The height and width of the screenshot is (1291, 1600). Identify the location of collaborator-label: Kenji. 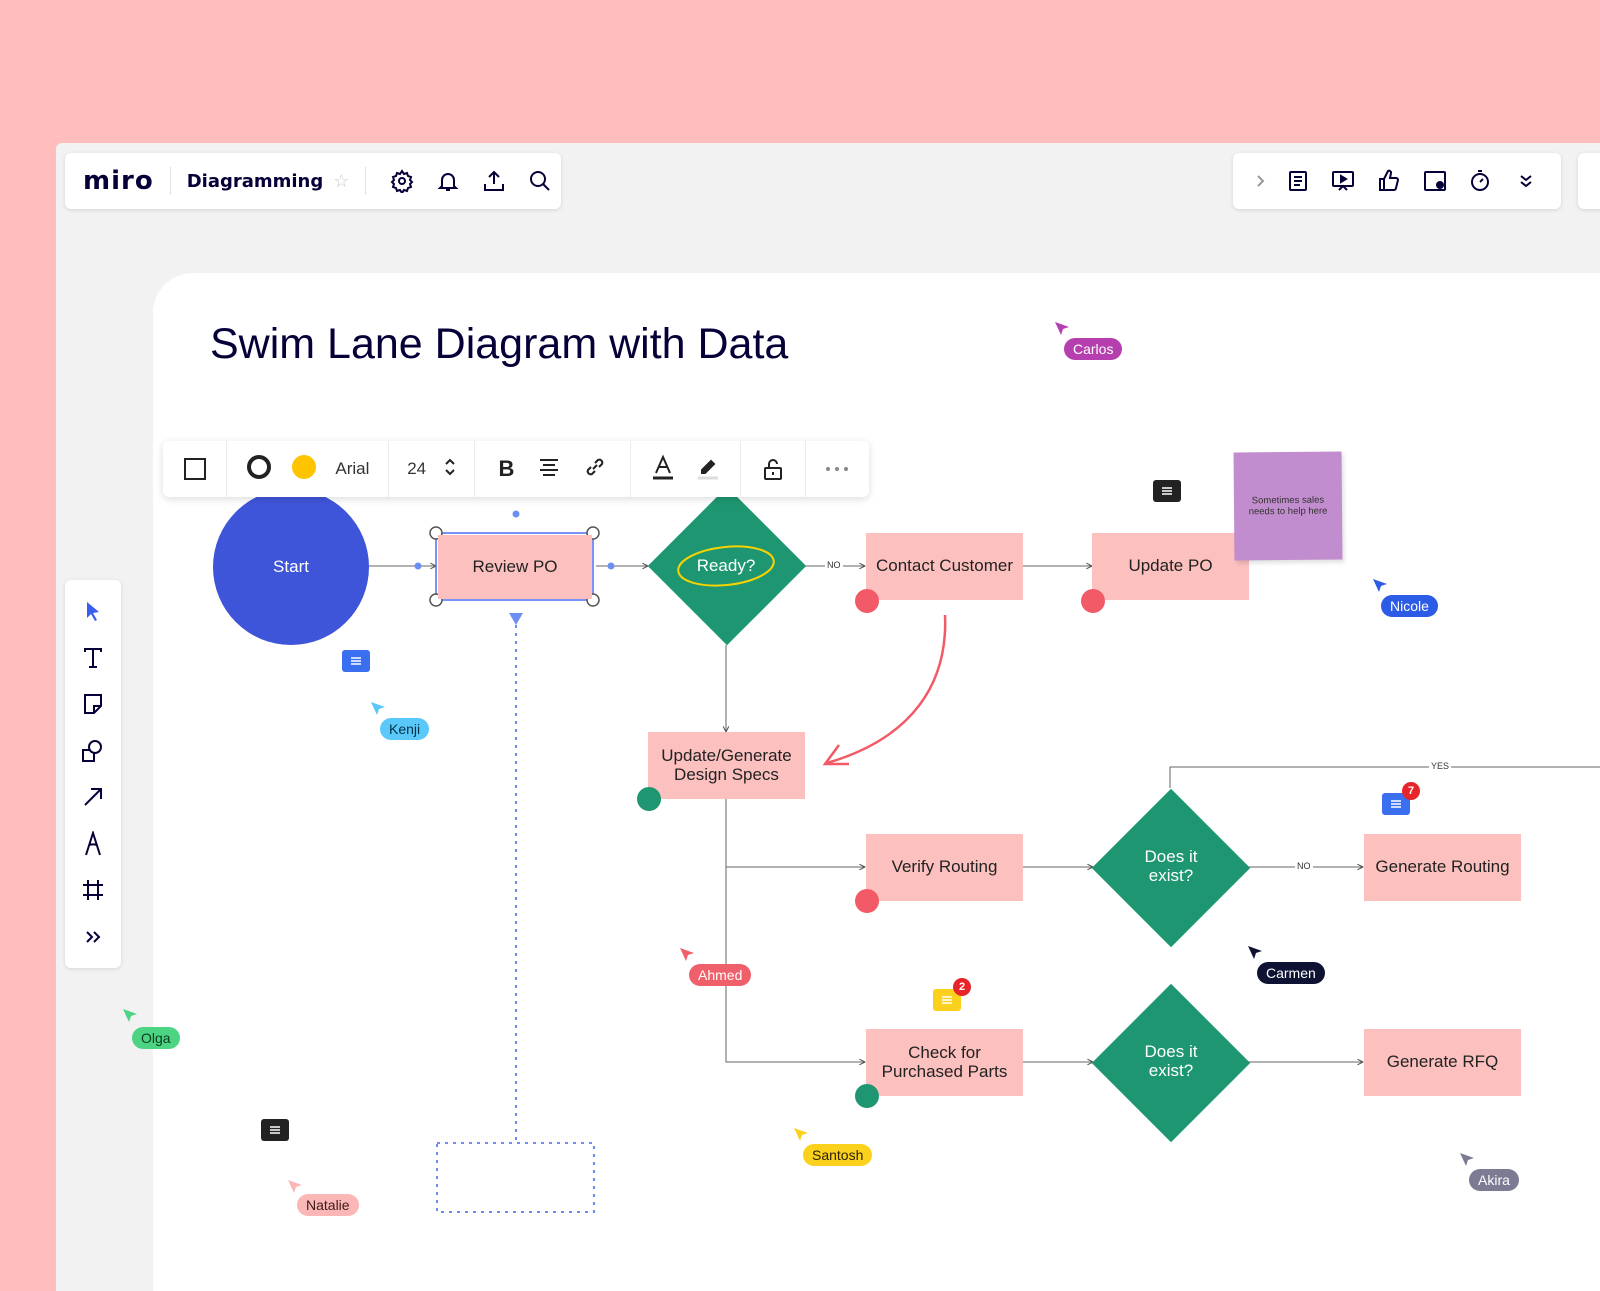
(405, 729).